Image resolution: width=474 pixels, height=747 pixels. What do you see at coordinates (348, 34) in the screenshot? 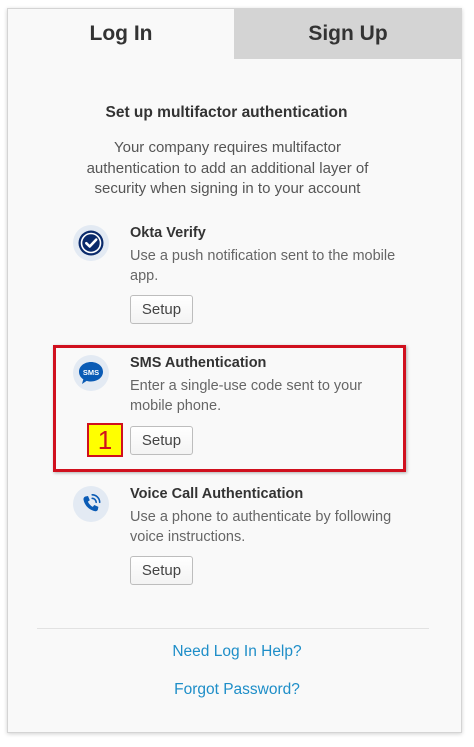
I see `tab-sign-up: Sign Up` at bounding box center [348, 34].